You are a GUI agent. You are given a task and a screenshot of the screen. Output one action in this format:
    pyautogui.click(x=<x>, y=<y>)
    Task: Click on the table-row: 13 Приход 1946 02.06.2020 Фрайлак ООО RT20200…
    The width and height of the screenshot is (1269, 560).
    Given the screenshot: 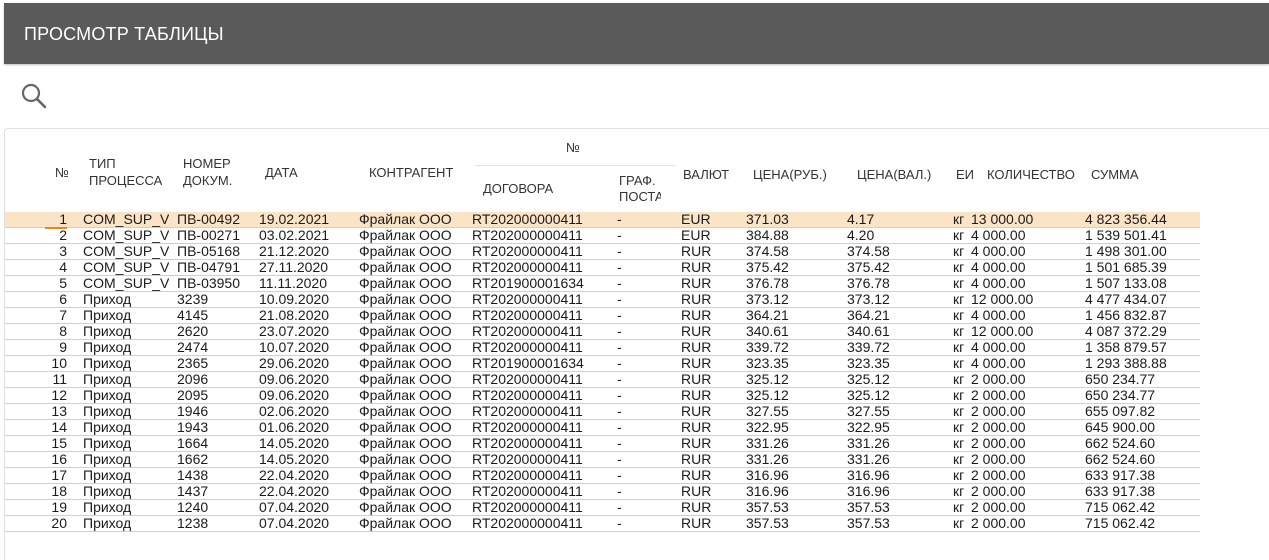 What is the action you would take?
    pyautogui.click(x=602, y=412)
    